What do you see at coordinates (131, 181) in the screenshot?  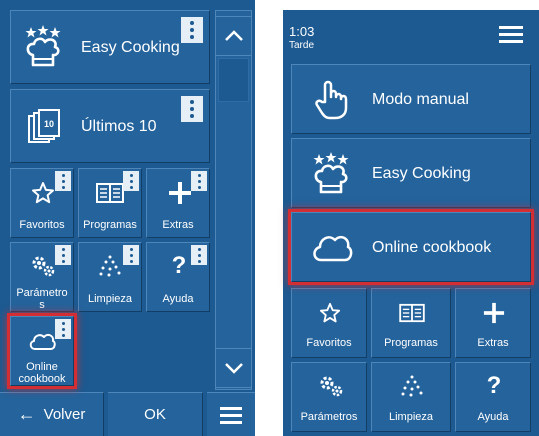 I see `programas-menu-icon` at bounding box center [131, 181].